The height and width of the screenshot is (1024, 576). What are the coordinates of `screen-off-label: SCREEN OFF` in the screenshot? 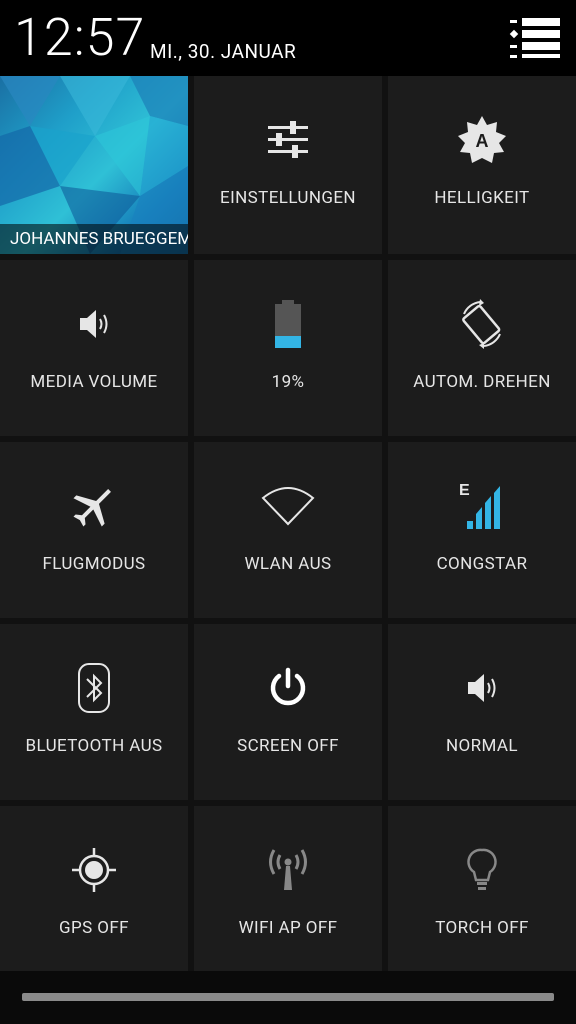 It's located at (288, 746).